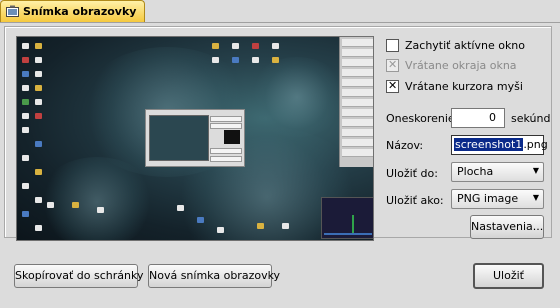 The height and width of the screenshot is (308, 560). Describe the element at coordinates (478, 118) in the screenshot. I see `delay-input: 0` at that location.